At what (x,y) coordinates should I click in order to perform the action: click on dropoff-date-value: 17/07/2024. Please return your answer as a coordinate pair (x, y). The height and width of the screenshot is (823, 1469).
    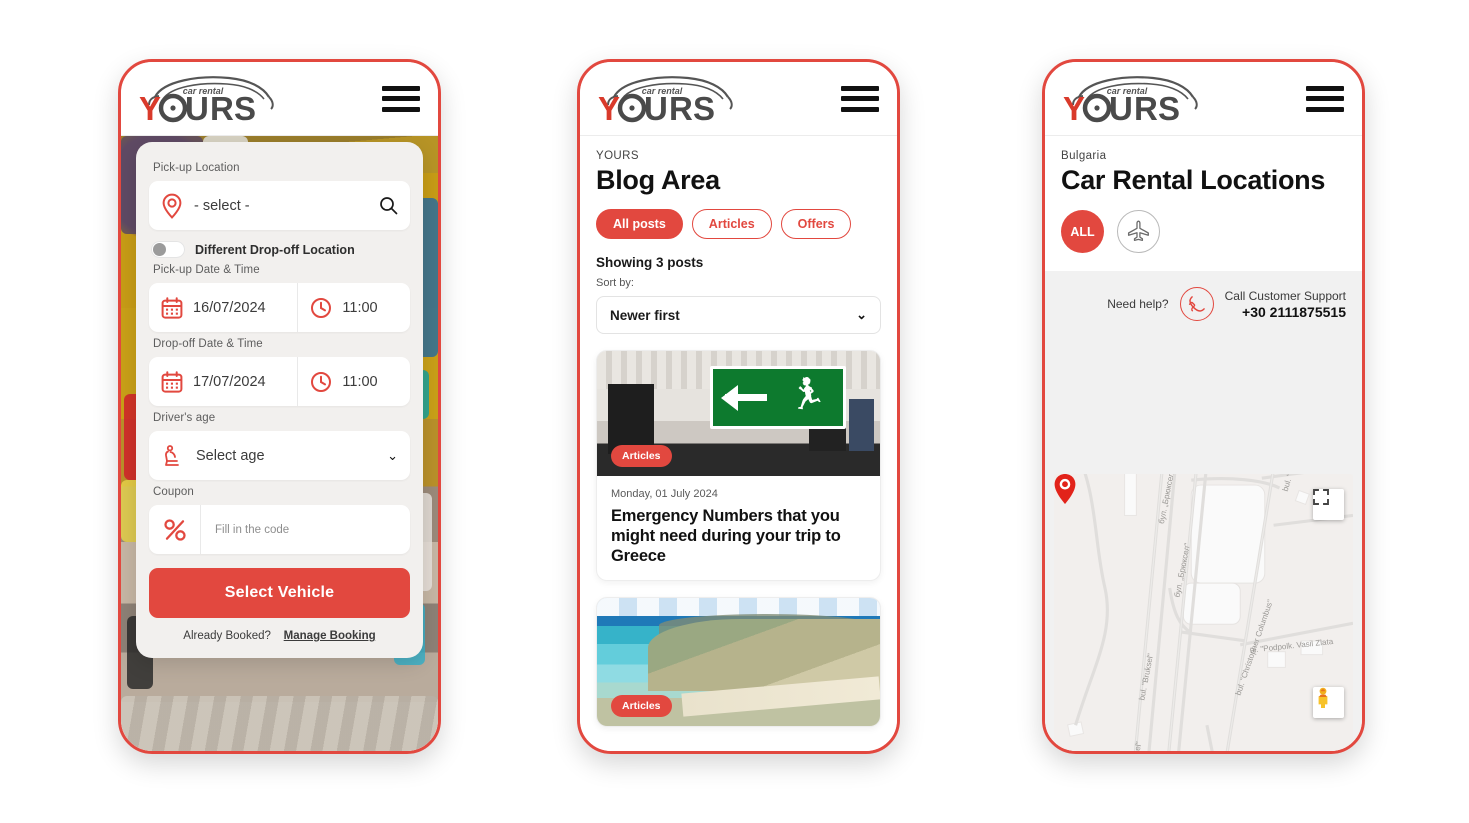
    Looking at the image, I should click on (229, 381).